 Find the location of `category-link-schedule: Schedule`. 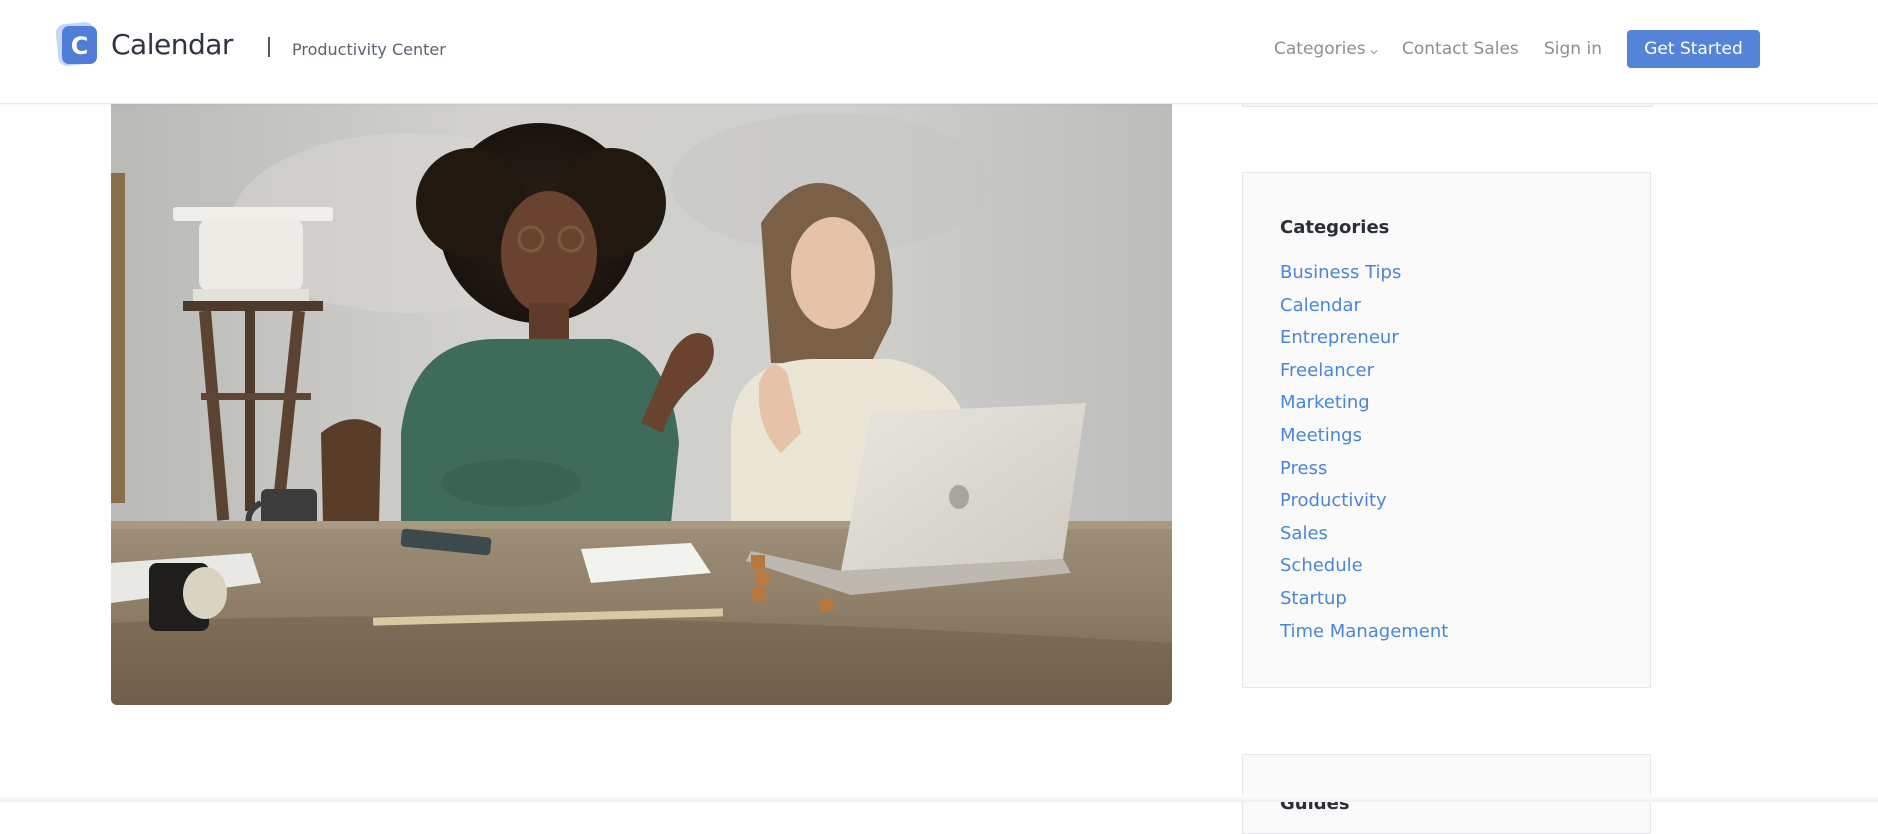

category-link-schedule: Schedule is located at coordinates (1364, 570).